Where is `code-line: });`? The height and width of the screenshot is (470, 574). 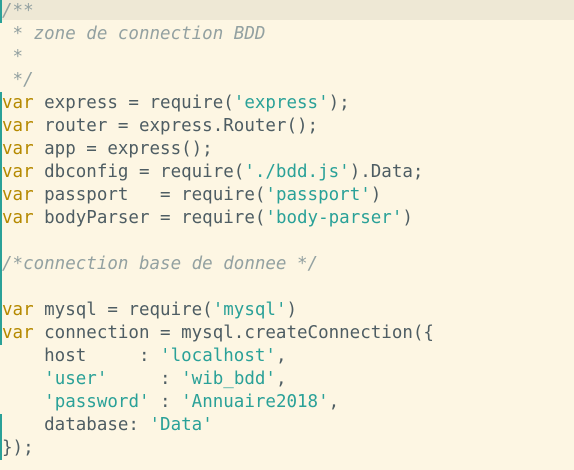 code-line: }); is located at coordinates (218, 448).